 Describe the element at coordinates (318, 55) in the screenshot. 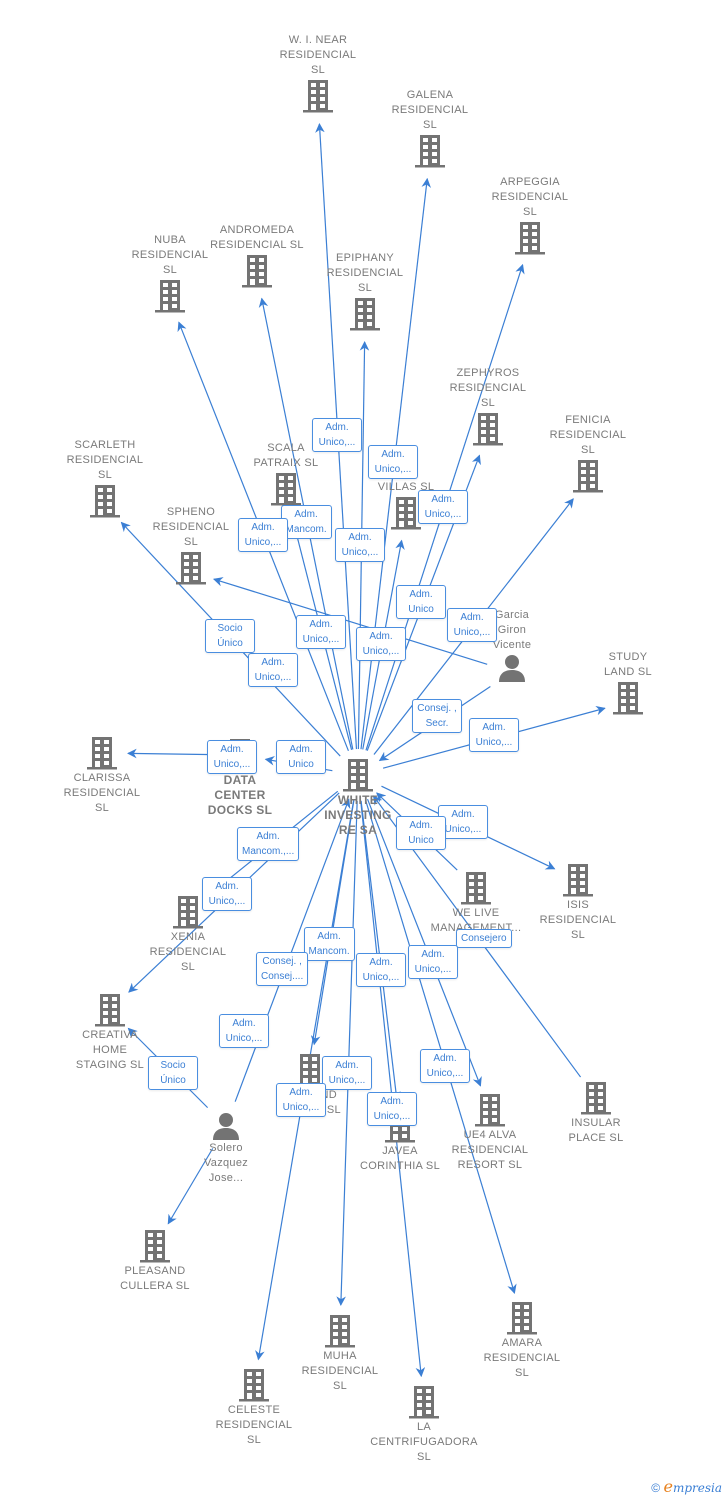

I see `node-label: W. I. NEAR RESIDENCIAL SL` at that location.